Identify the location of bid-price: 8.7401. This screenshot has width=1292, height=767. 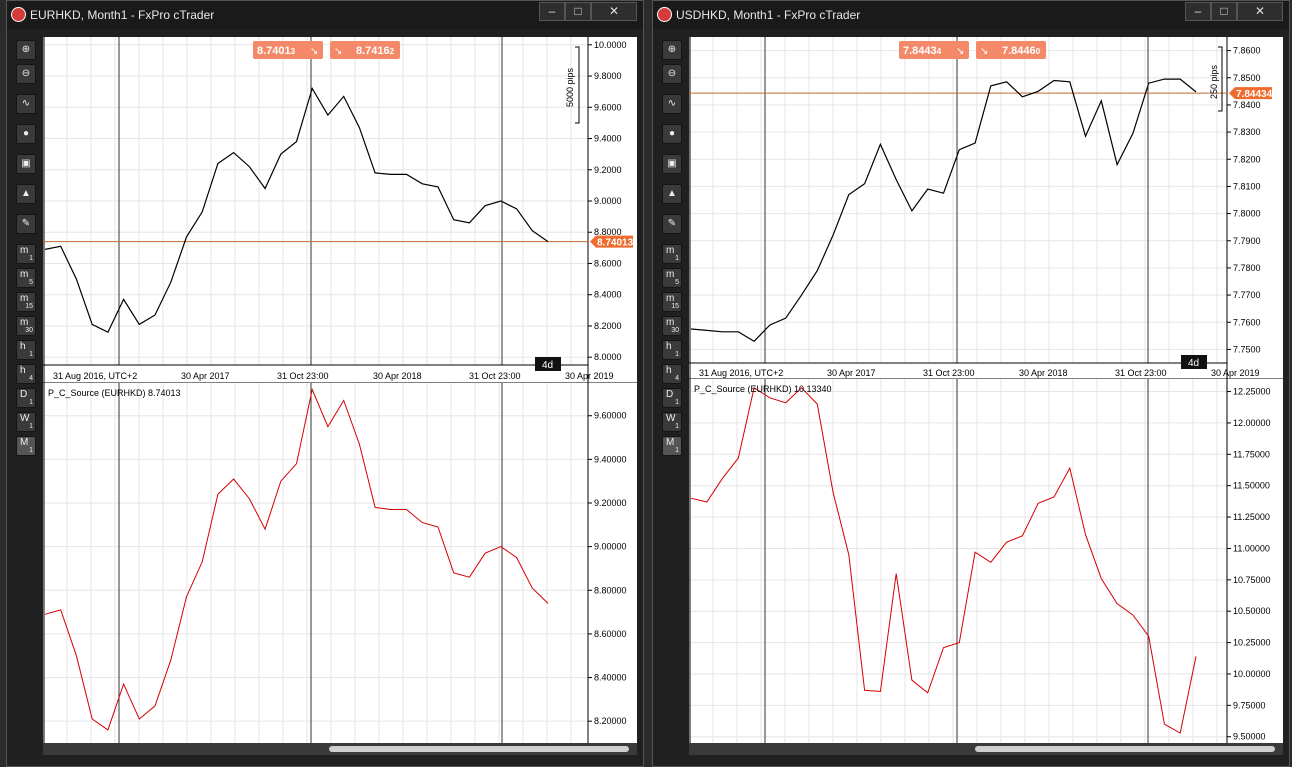
(274, 51).